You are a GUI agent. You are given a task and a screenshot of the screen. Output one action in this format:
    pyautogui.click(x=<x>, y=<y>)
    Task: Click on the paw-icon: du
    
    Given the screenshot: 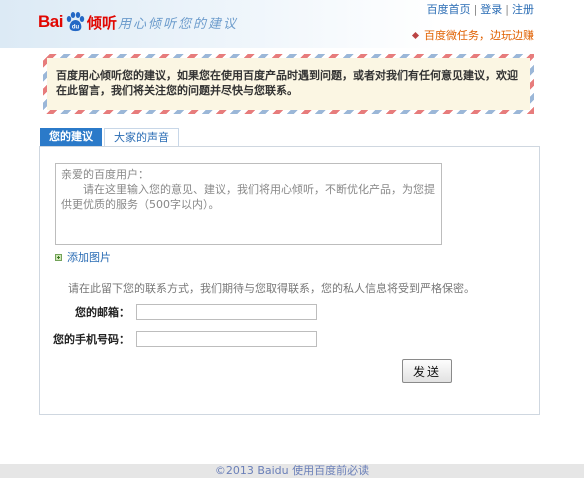 What is the action you would take?
    pyautogui.click(x=75, y=22)
    